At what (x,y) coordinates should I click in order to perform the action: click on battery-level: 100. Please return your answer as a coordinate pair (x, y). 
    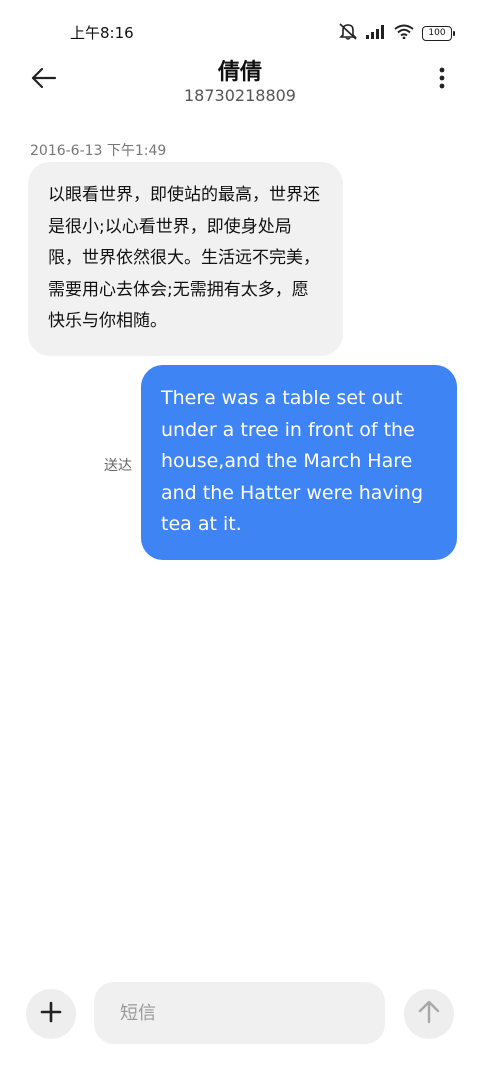
    Looking at the image, I should click on (437, 32).